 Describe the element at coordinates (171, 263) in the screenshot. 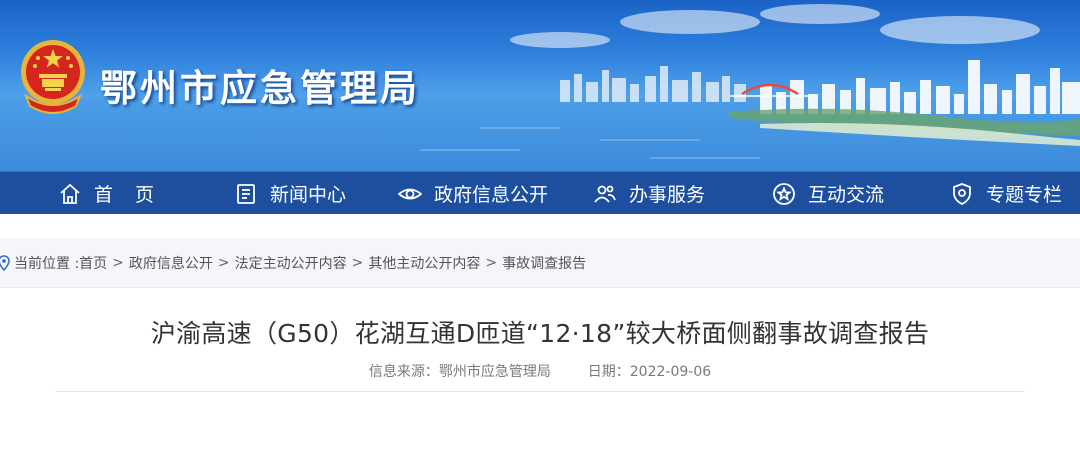

I see `breadcrumb-item-gov-info: 政府信息公开` at that location.